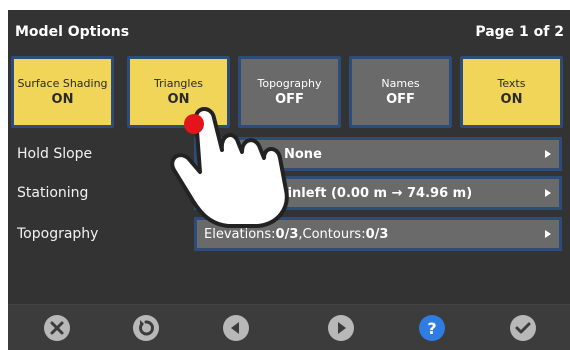  I want to click on toggle-label: Triangles, so click(178, 83).